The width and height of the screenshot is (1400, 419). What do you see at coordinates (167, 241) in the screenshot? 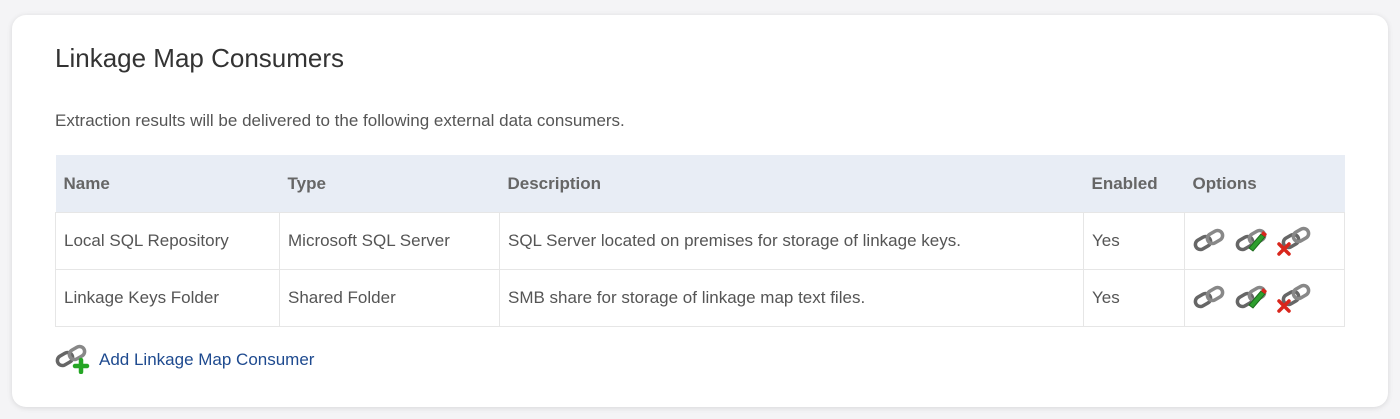
I see `cell-name: Local SQL Repository` at bounding box center [167, 241].